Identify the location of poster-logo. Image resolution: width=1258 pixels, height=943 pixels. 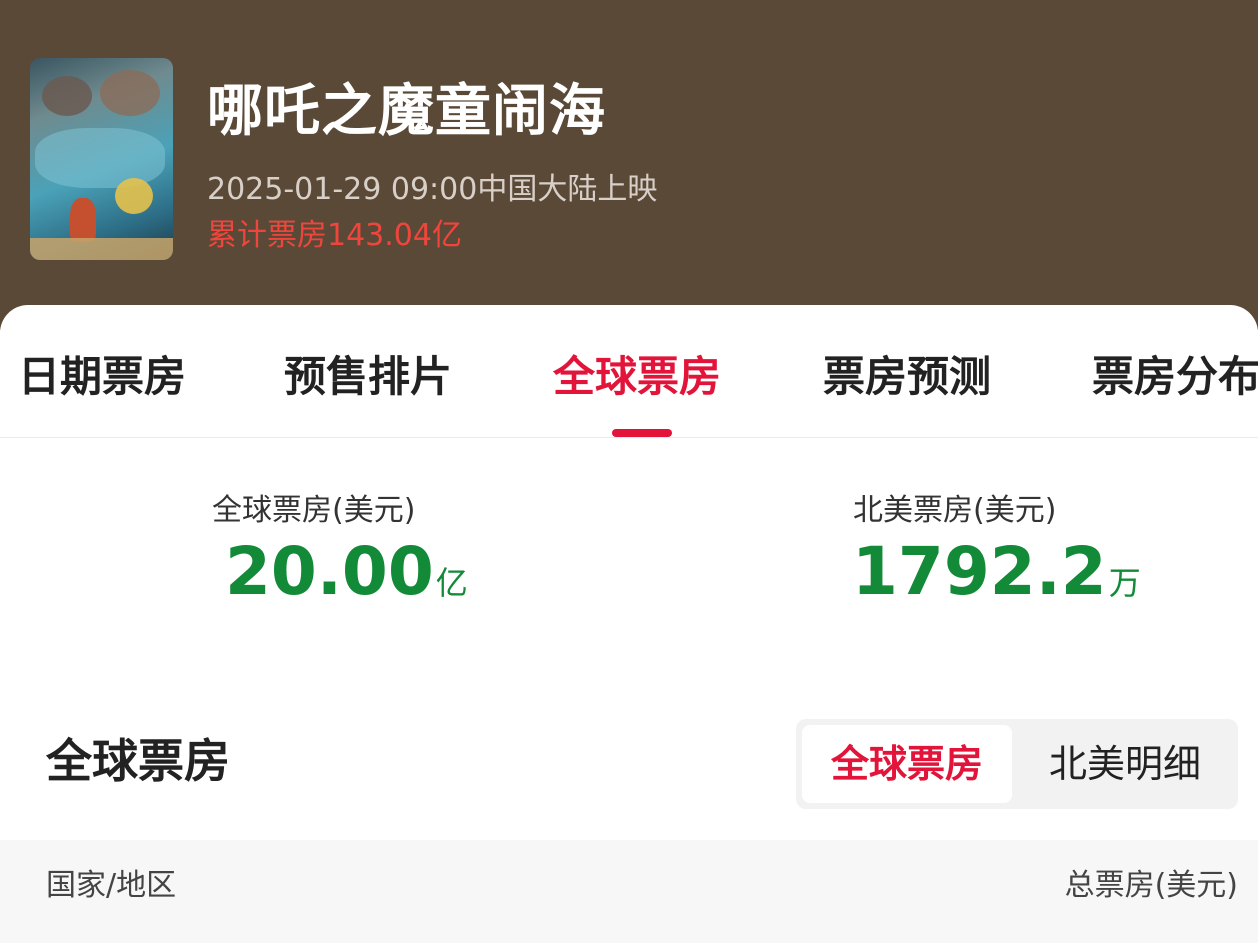
(134, 196).